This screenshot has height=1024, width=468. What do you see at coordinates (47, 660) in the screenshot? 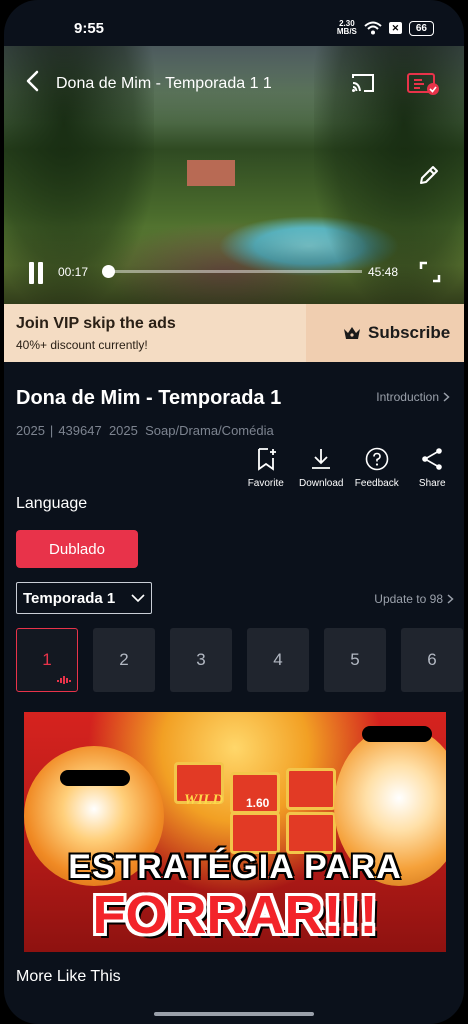
I see `episode-item: 1` at bounding box center [47, 660].